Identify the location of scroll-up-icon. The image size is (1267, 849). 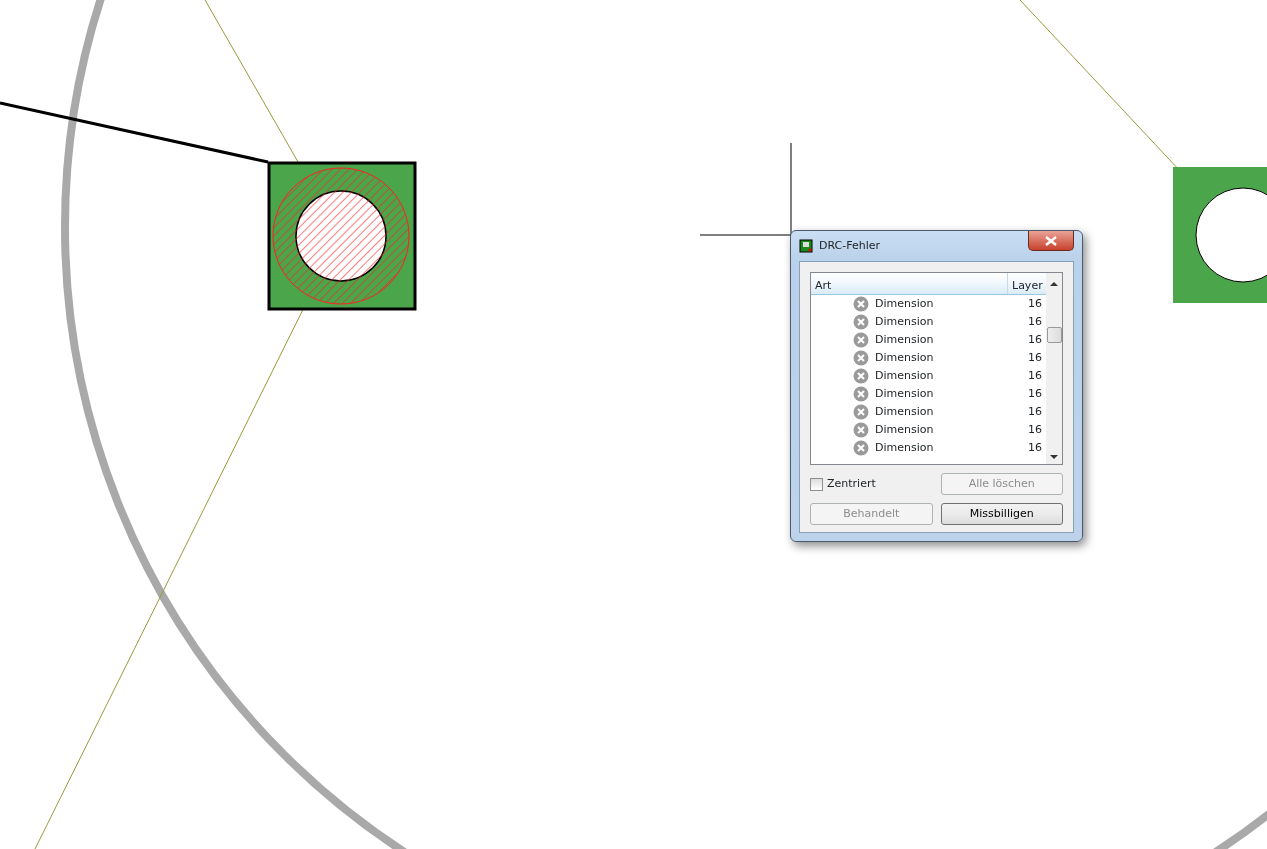
(1054, 284).